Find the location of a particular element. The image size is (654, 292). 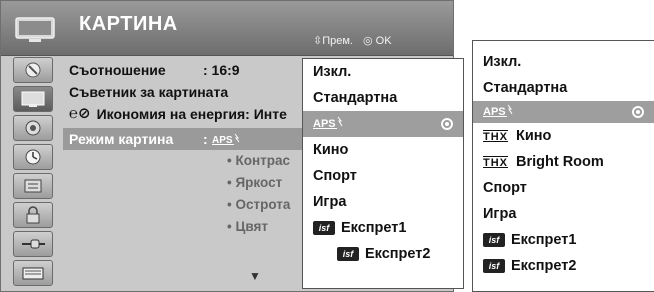

audio-icon is located at coordinates (33, 128).